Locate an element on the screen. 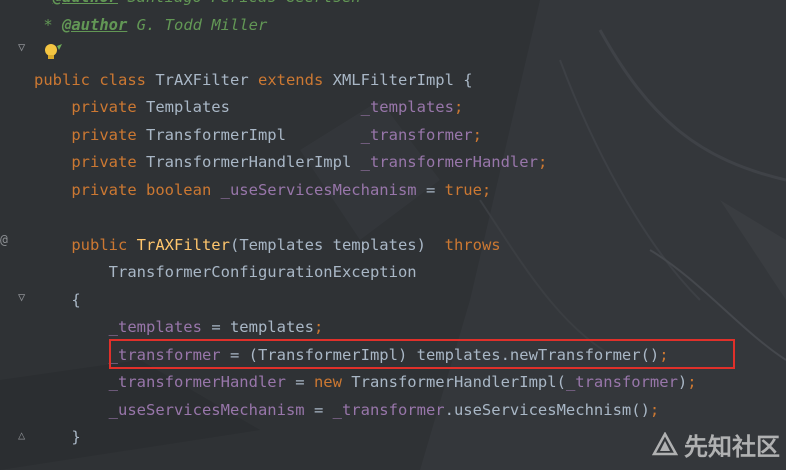  code-token: Santiago Pericas-Geertsen is located at coordinates (239, 3).